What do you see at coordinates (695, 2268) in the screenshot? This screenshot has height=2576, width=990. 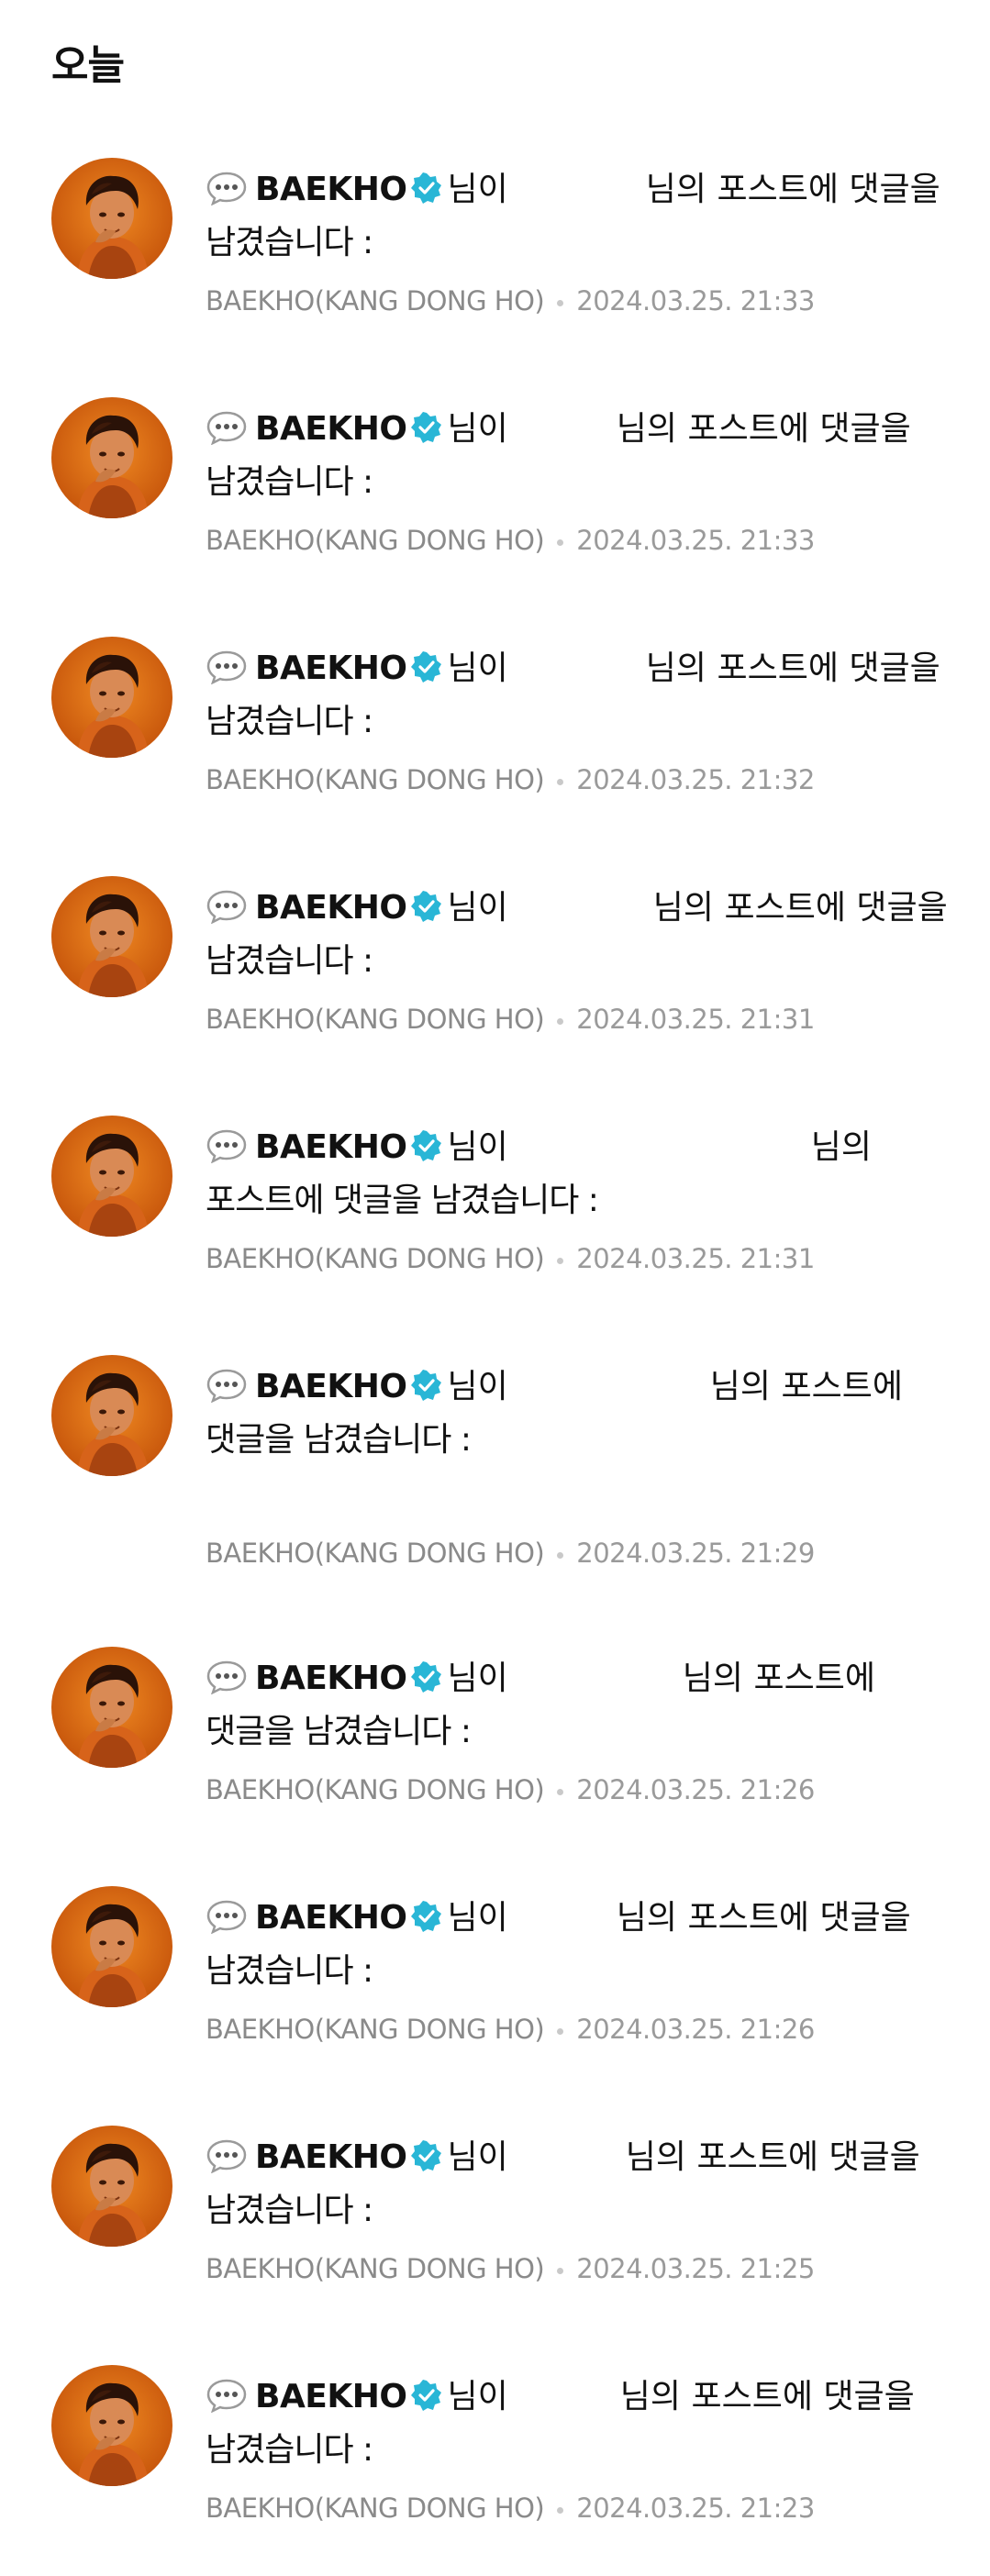 I see `timestamp: 2024.03.25. 21:25` at bounding box center [695, 2268].